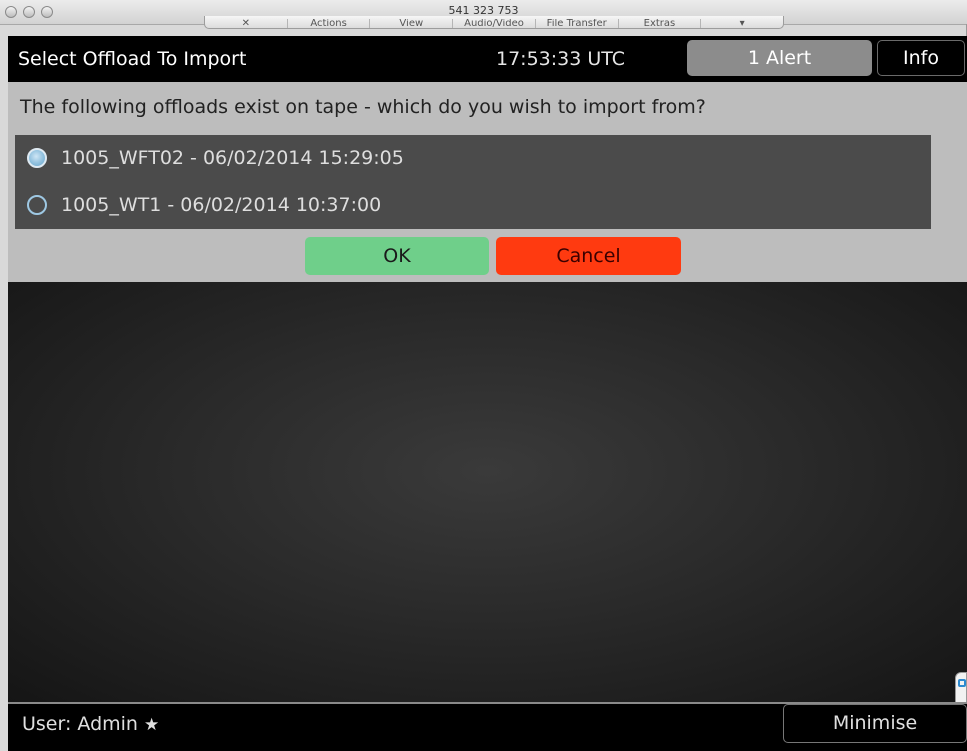 The image size is (967, 751). What do you see at coordinates (473, 158) in the screenshot?
I see `offload-option-1: 1005_WFT02 - 06/02/2014 15:29:05` at bounding box center [473, 158].